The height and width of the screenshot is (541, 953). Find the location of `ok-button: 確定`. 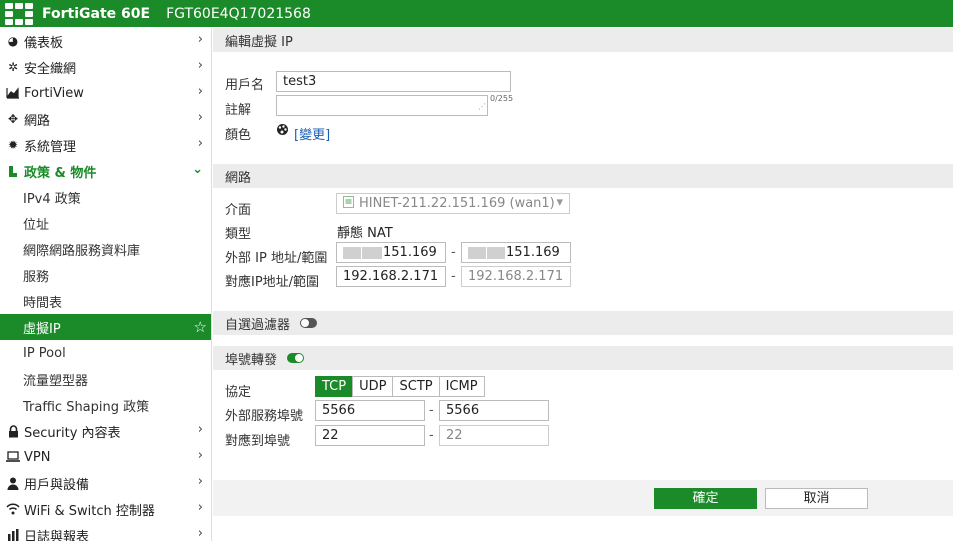

ok-button: 確定 is located at coordinates (705, 498).